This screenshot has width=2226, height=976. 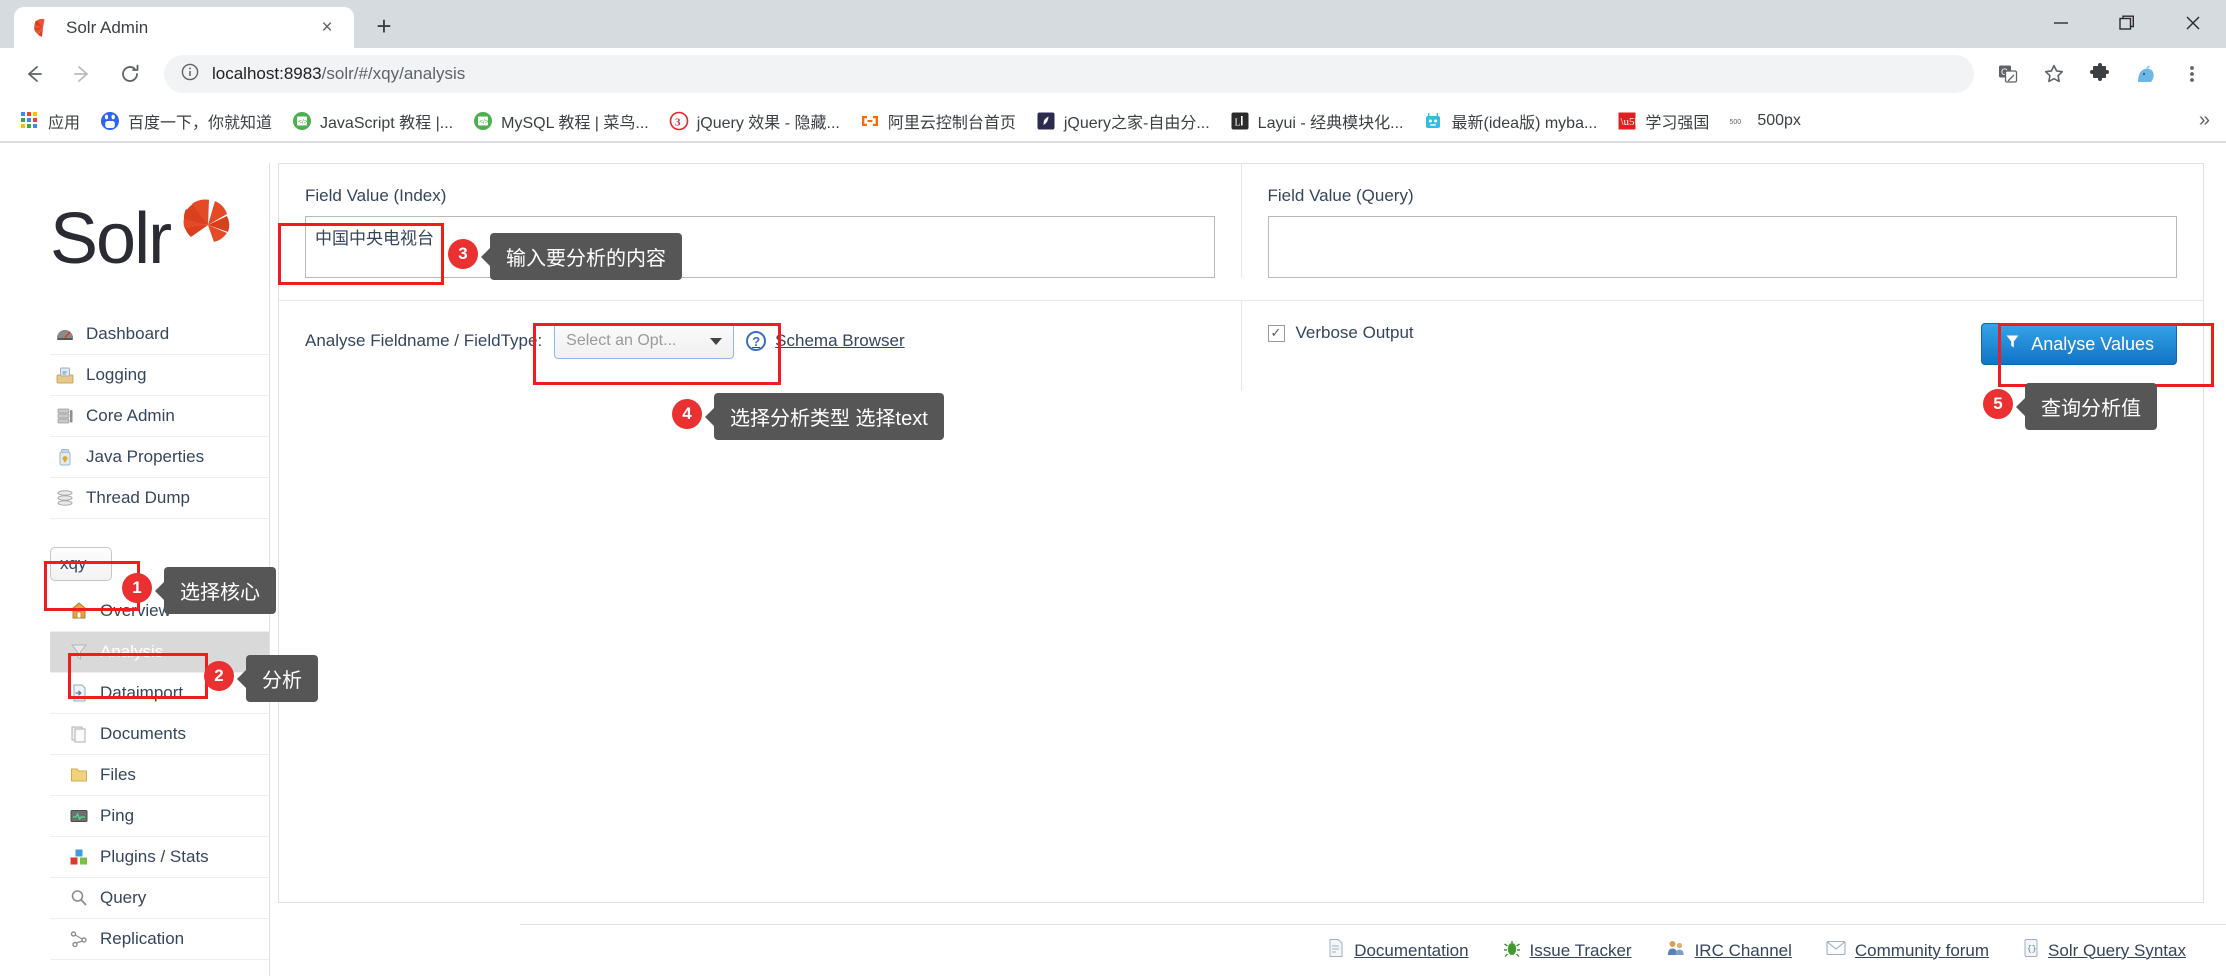 What do you see at coordinates (65, 416) in the screenshot?
I see `core-admin-icon` at bounding box center [65, 416].